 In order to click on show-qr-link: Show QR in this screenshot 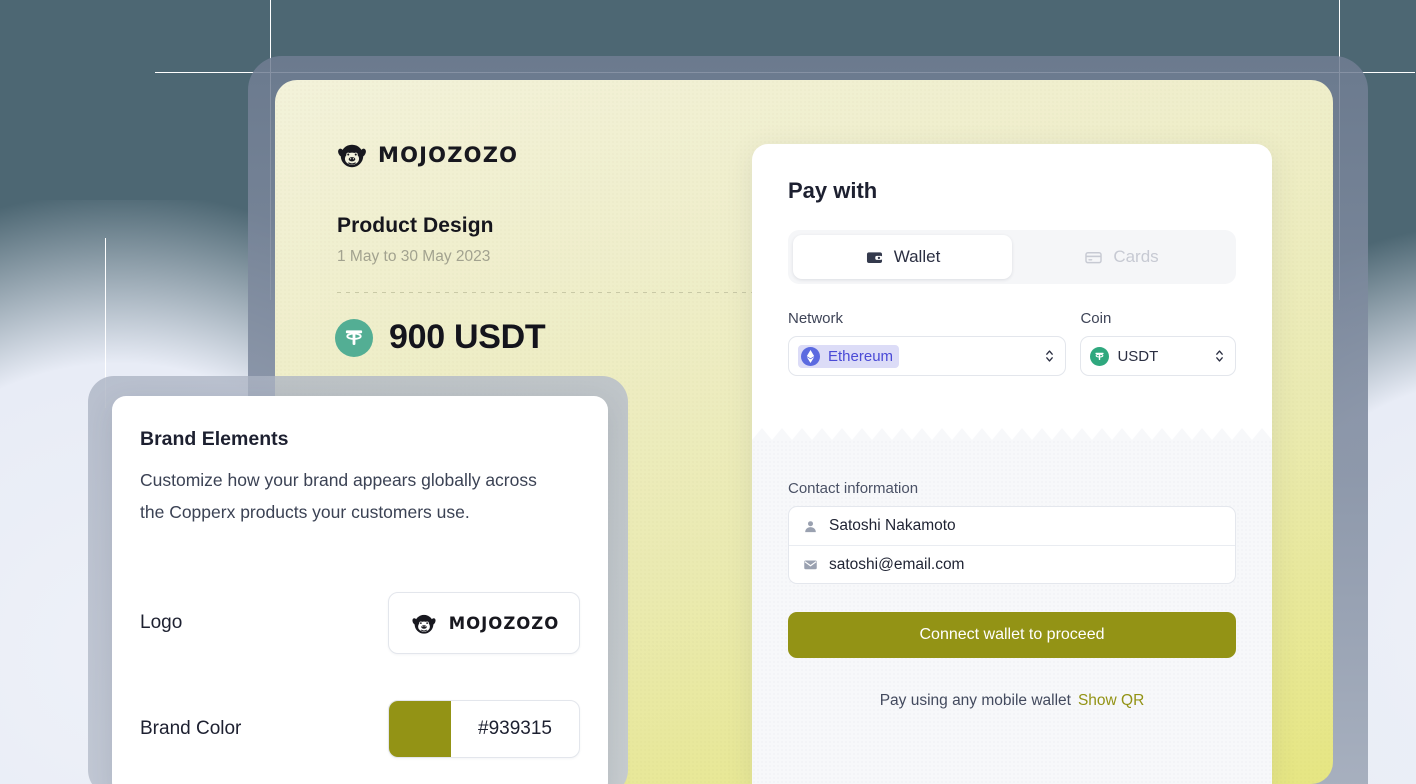, I will do `click(1111, 700)`.